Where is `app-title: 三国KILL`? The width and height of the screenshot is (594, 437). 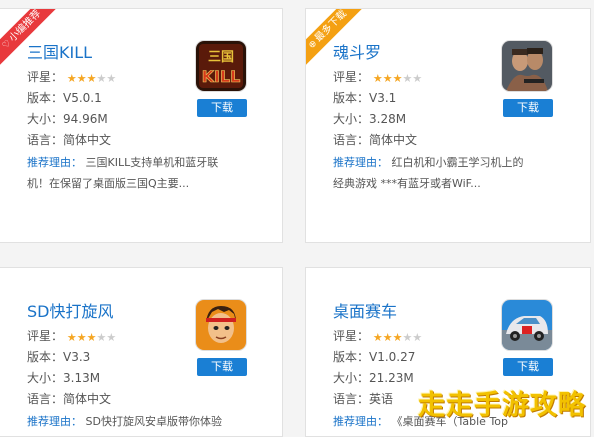
app-title: 三国KILL is located at coordinates (59, 51).